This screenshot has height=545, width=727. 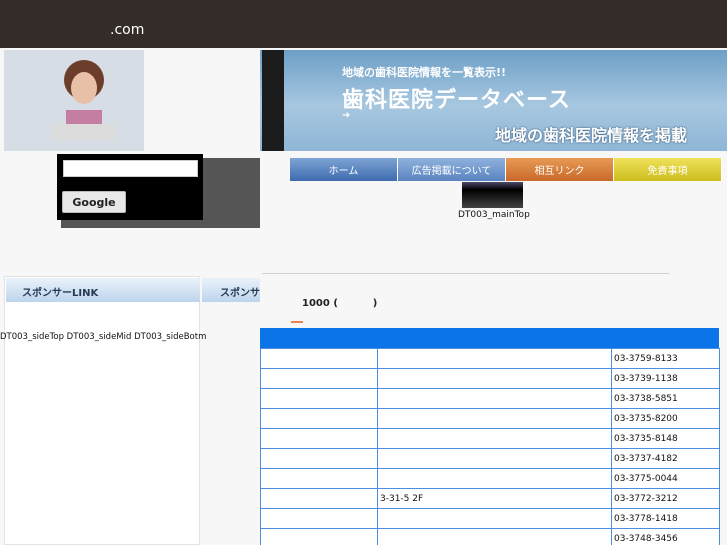 I want to click on banner-subtitle: 地域の歯科医院情報を一覧表示!!, so click(x=424, y=72).